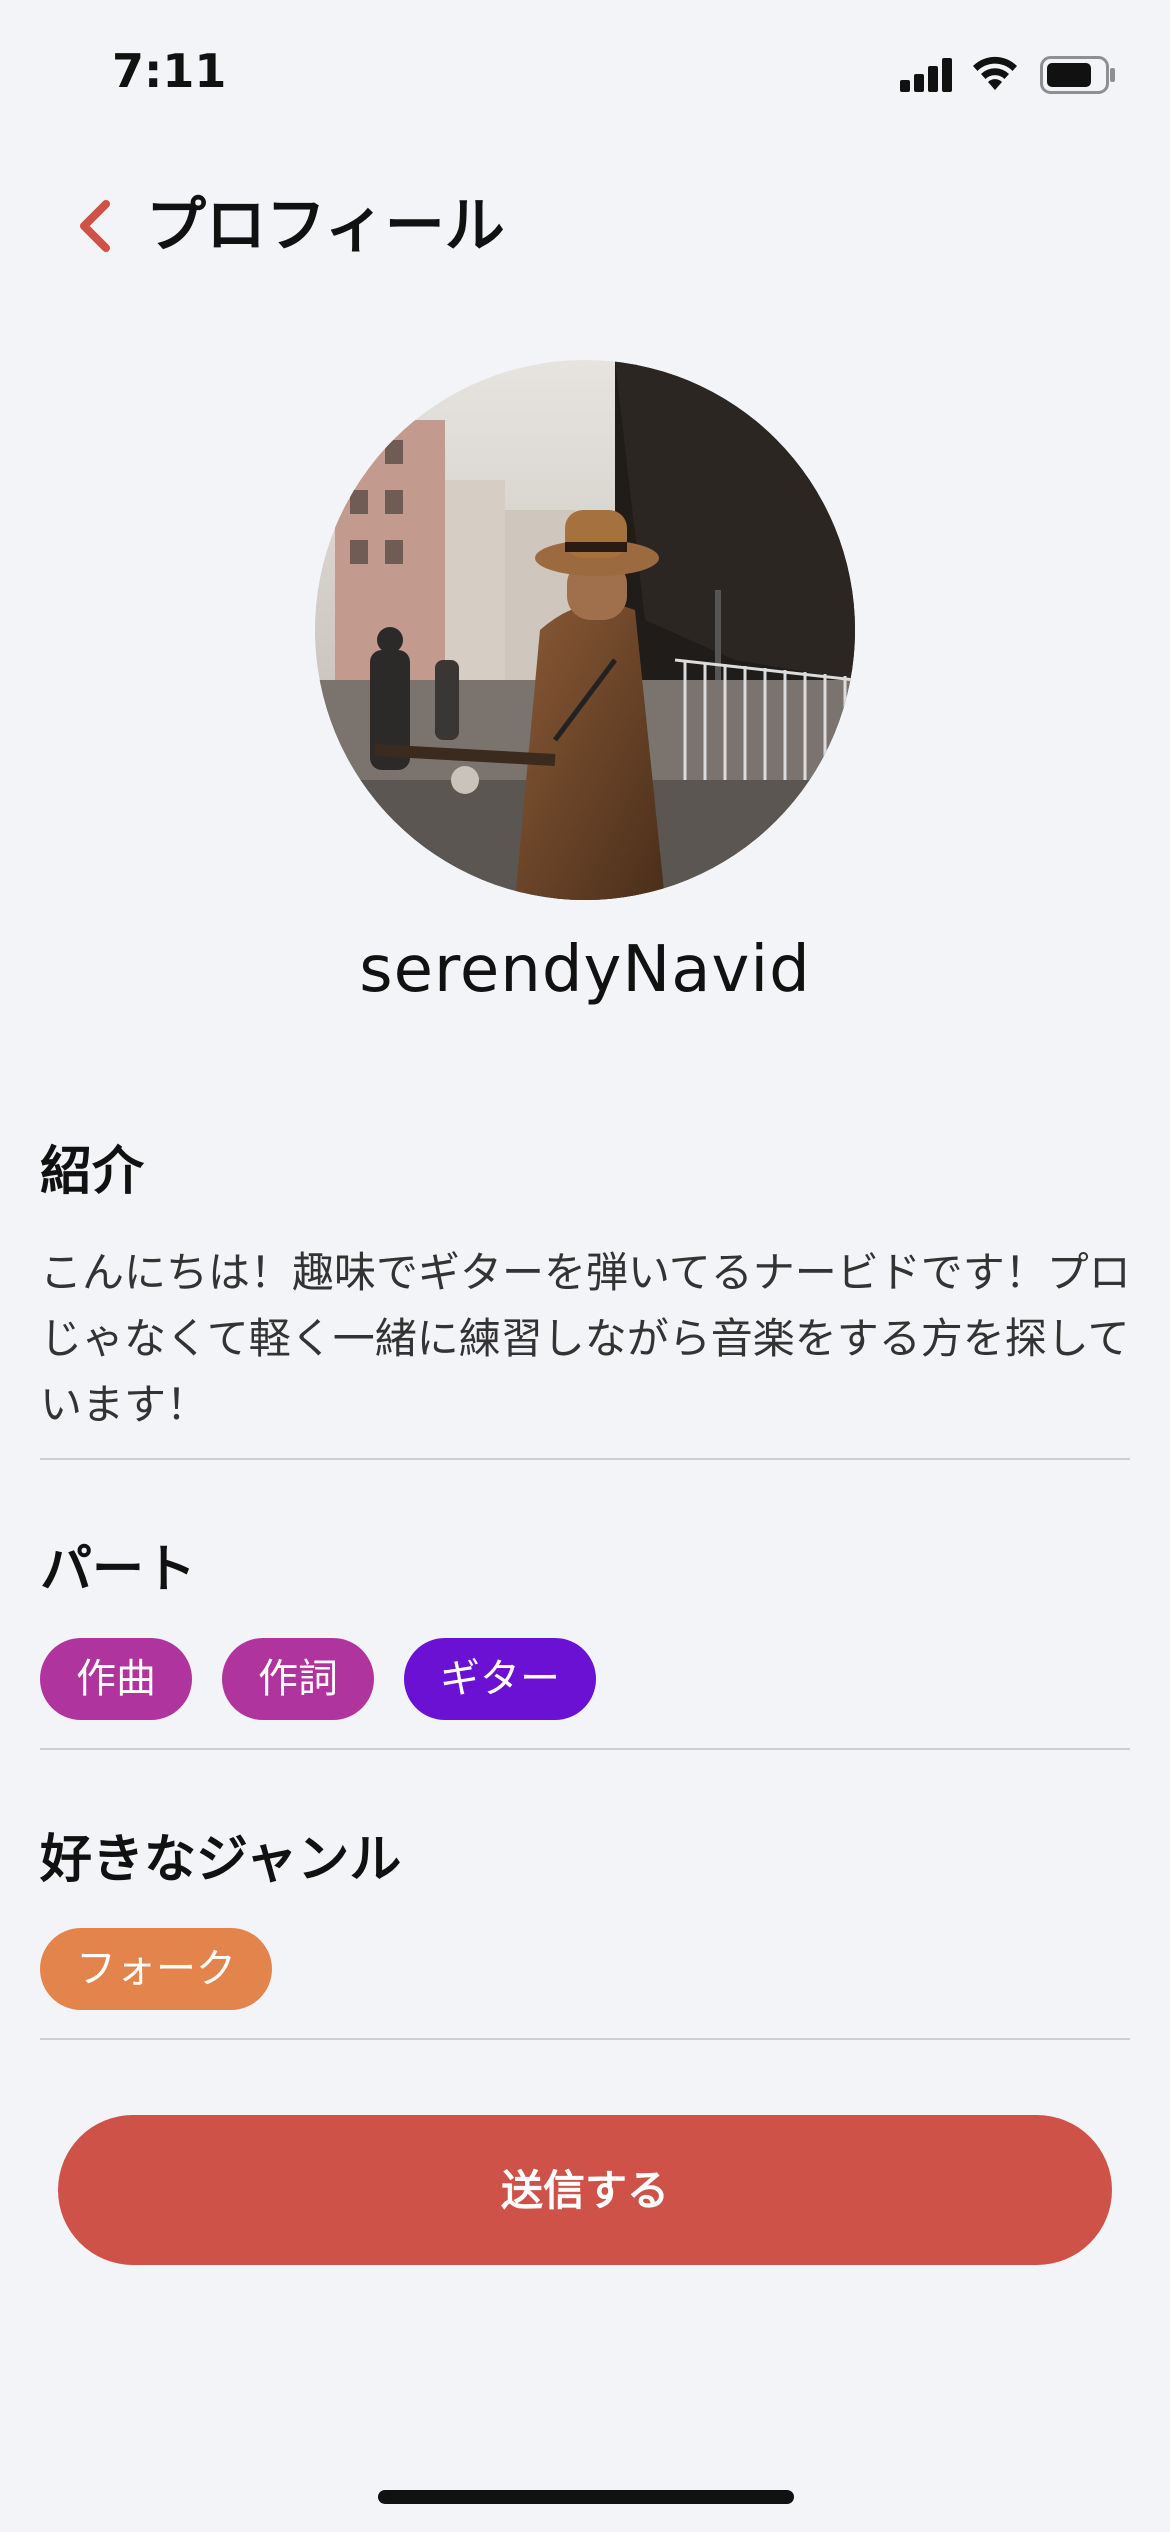 Image resolution: width=1170 pixels, height=2532 pixels. I want to click on wifi-icon, so click(995, 73).